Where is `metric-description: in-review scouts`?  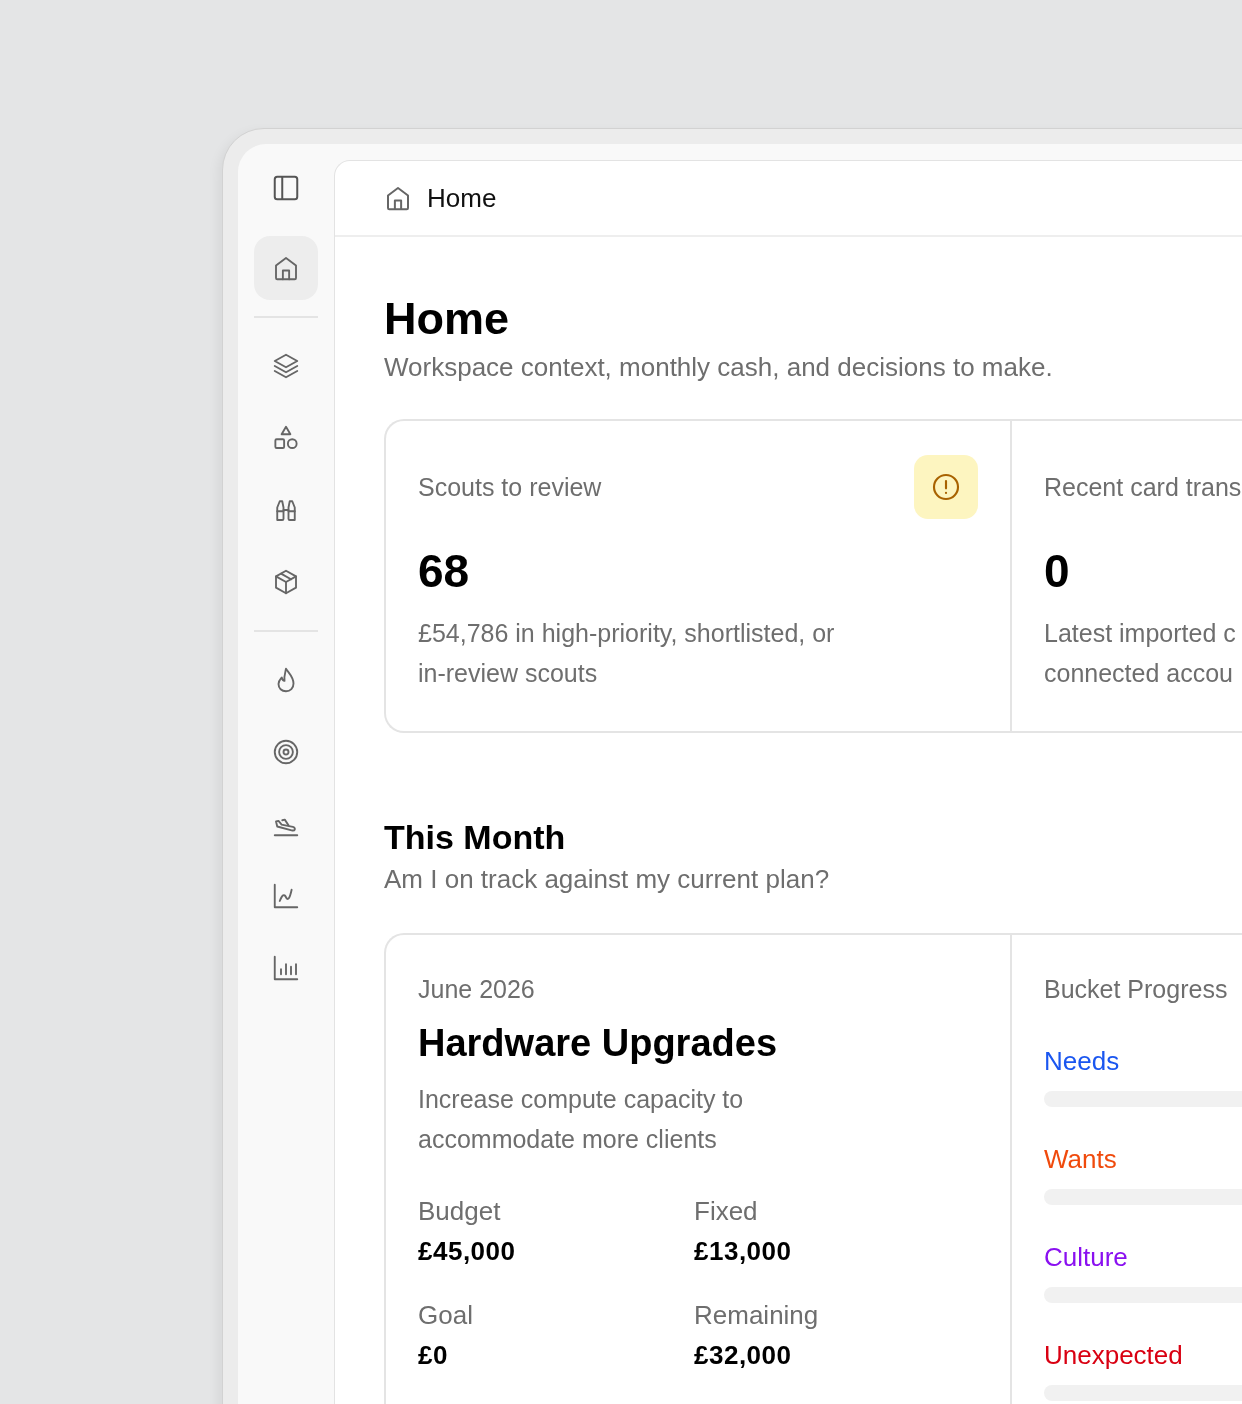
metric-description: in-review scouts is located at coordinates (508, 673).